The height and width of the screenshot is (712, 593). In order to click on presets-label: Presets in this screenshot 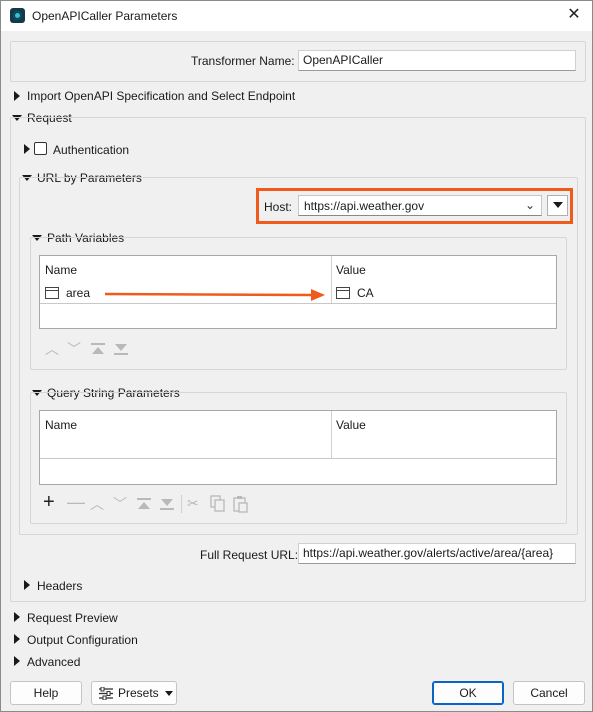, I will do `click(138, 693)`.